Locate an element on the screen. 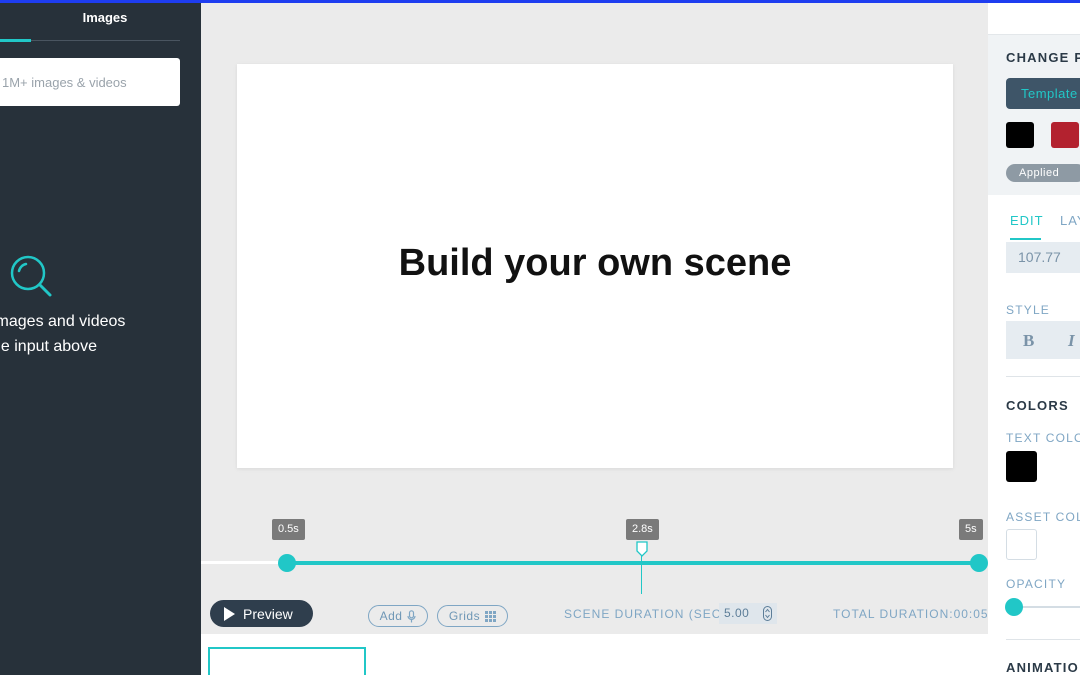 This screenshot has width=1080, height=675. empty-state-message: images and videos he input above is located at coordinates (96, 334).